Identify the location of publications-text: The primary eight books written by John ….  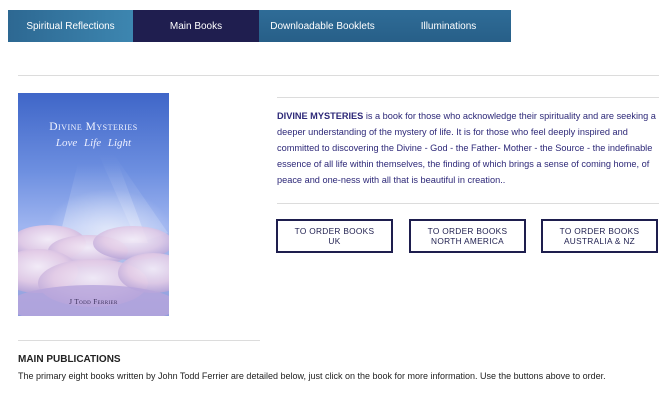
(312, 376).